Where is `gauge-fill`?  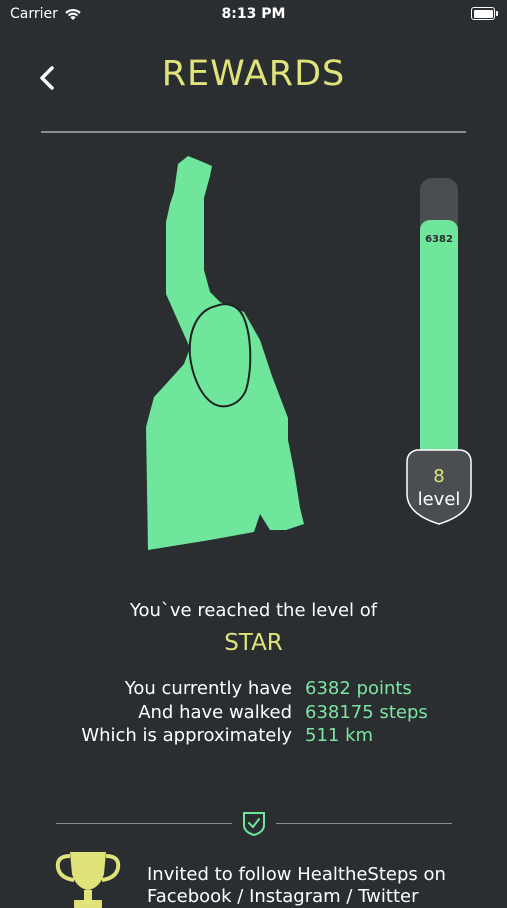 gauge-fill is located at coordinates (439, 349).